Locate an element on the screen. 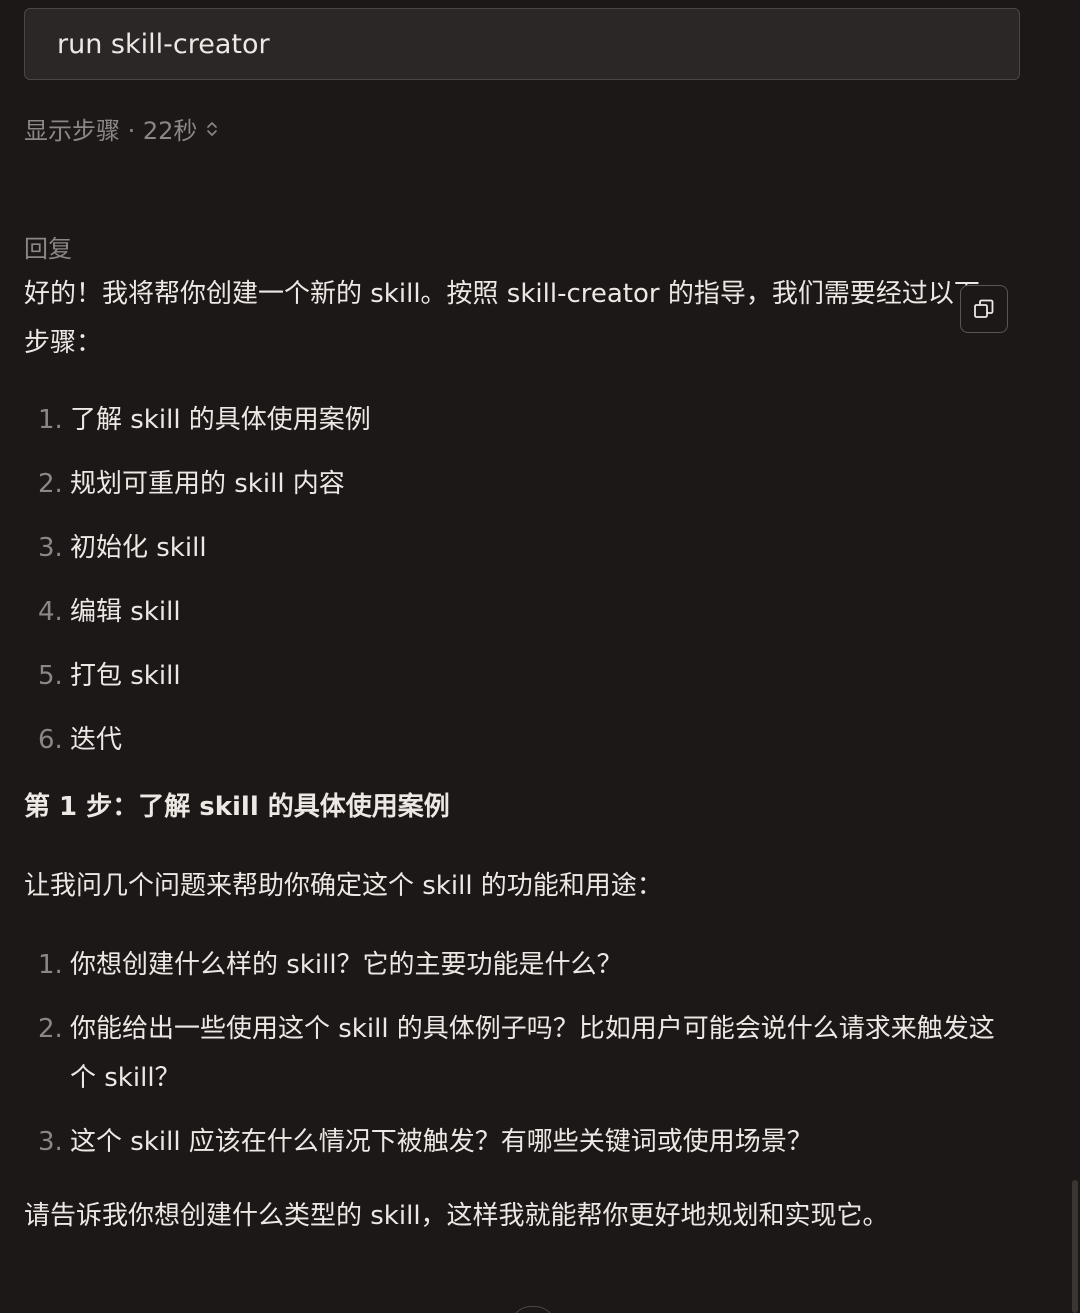 The width and height of the screenshot is (1080, 1313). list-item: 1. 你想创建什么样的 skill？它的主要功能是什么？ is located at coordinates (514, 965).